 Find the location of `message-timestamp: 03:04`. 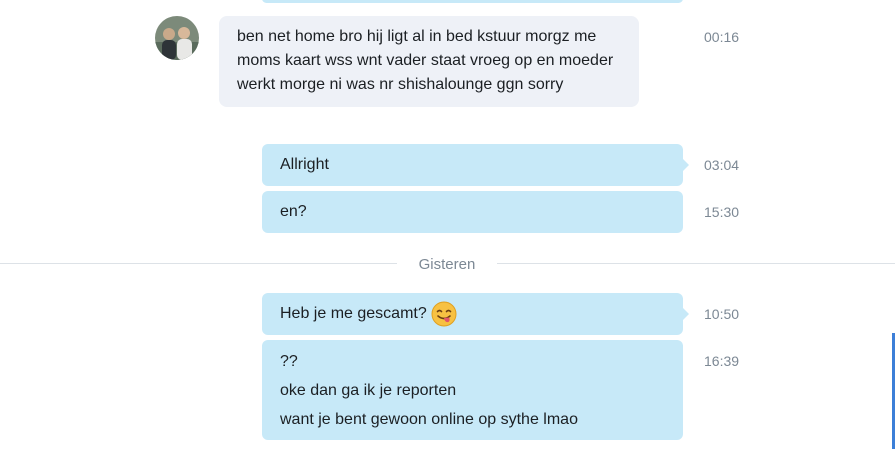

message-timestamp: 03:04 is located at coordinates (722, 165).